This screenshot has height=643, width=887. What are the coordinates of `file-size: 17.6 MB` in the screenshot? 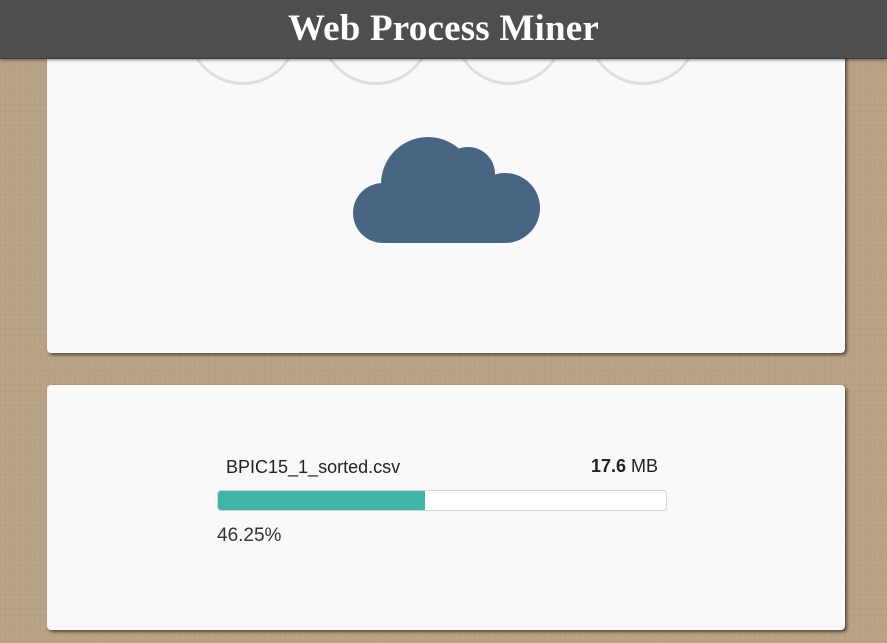 It's located at (624, 466).